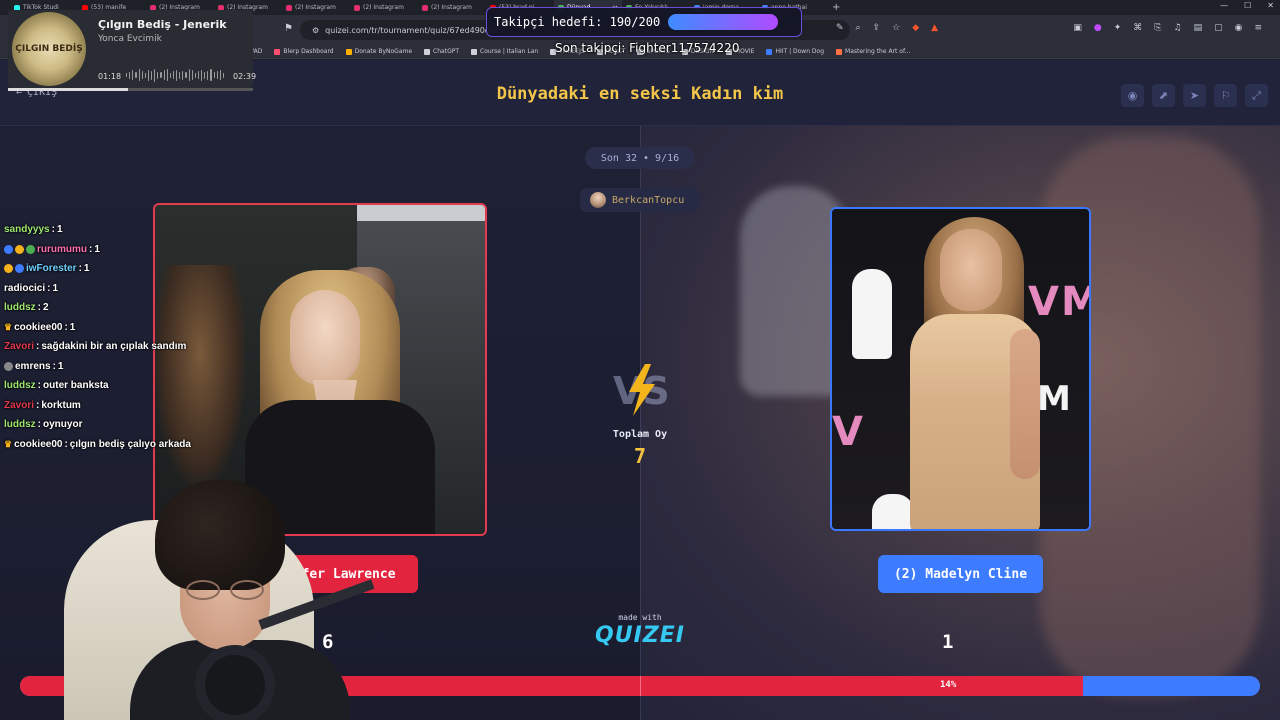 The width and height of the screenshot is (1280, 720). I want to click on music-icon: ♫, so click(1177, 28).